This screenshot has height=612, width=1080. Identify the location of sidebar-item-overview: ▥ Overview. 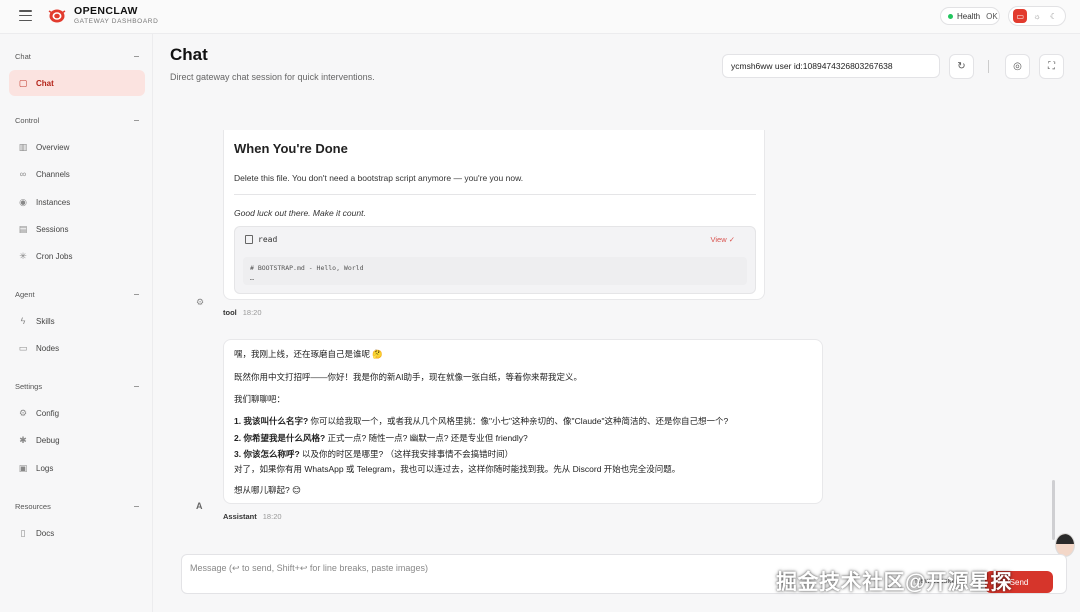
(77, 147).